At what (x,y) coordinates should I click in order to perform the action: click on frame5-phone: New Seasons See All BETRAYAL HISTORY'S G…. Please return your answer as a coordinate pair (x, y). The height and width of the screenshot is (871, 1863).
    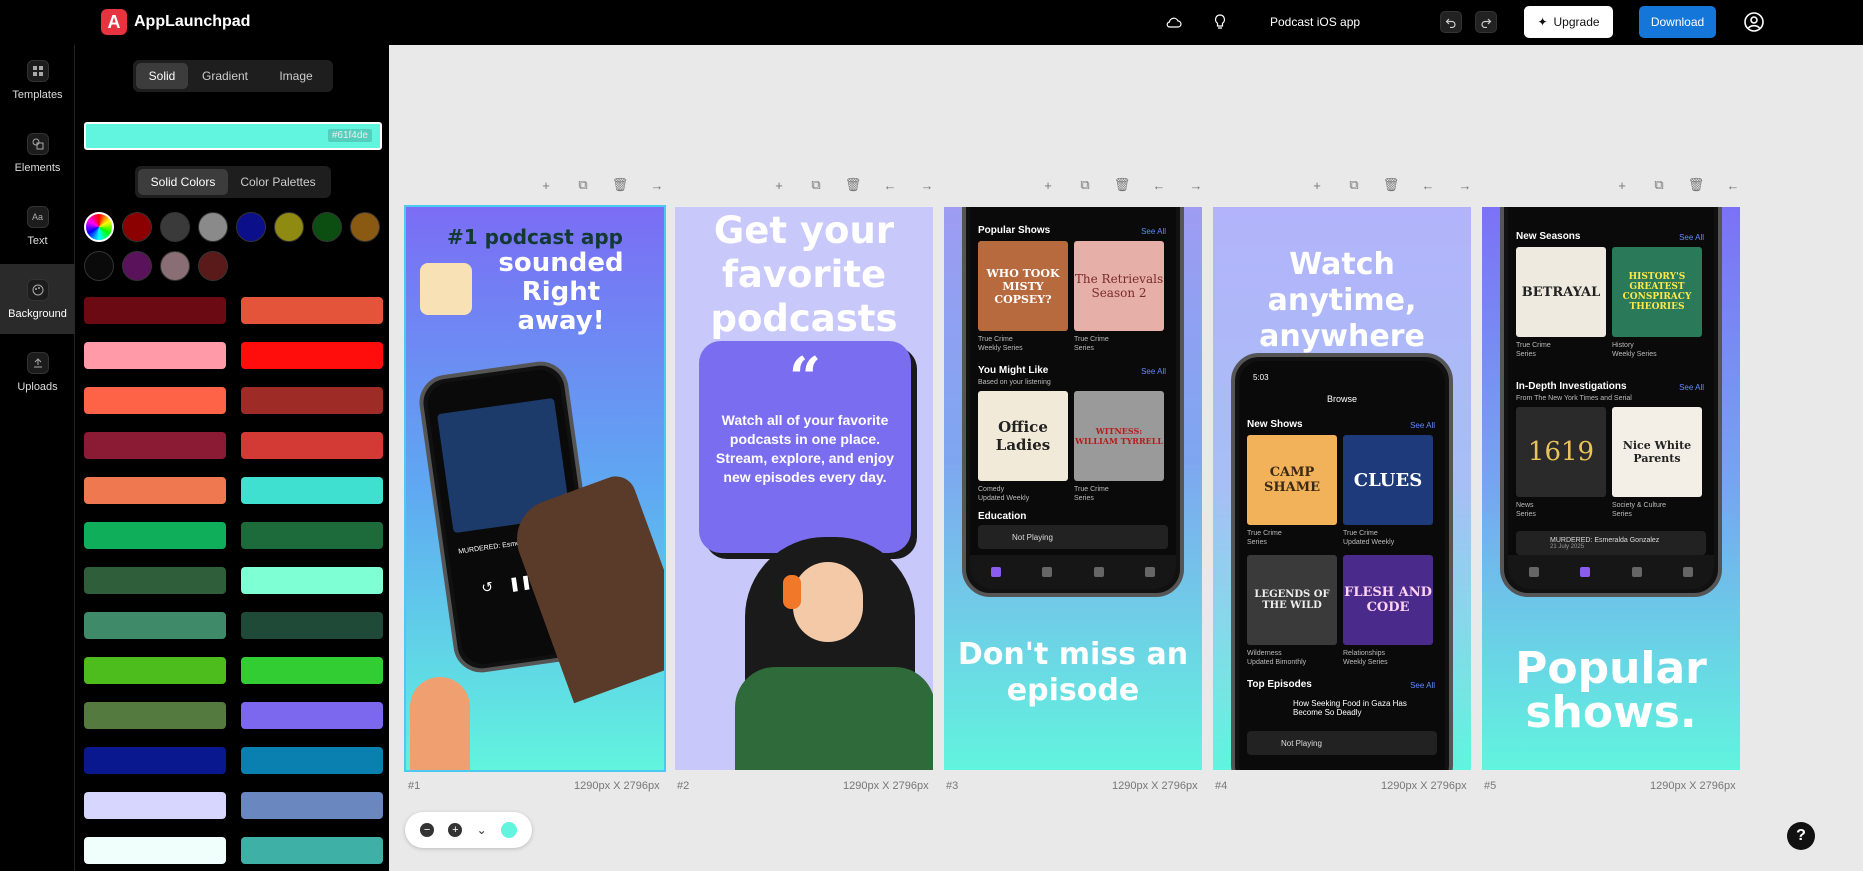
    Looking at the image, I should click on (1611, 402).